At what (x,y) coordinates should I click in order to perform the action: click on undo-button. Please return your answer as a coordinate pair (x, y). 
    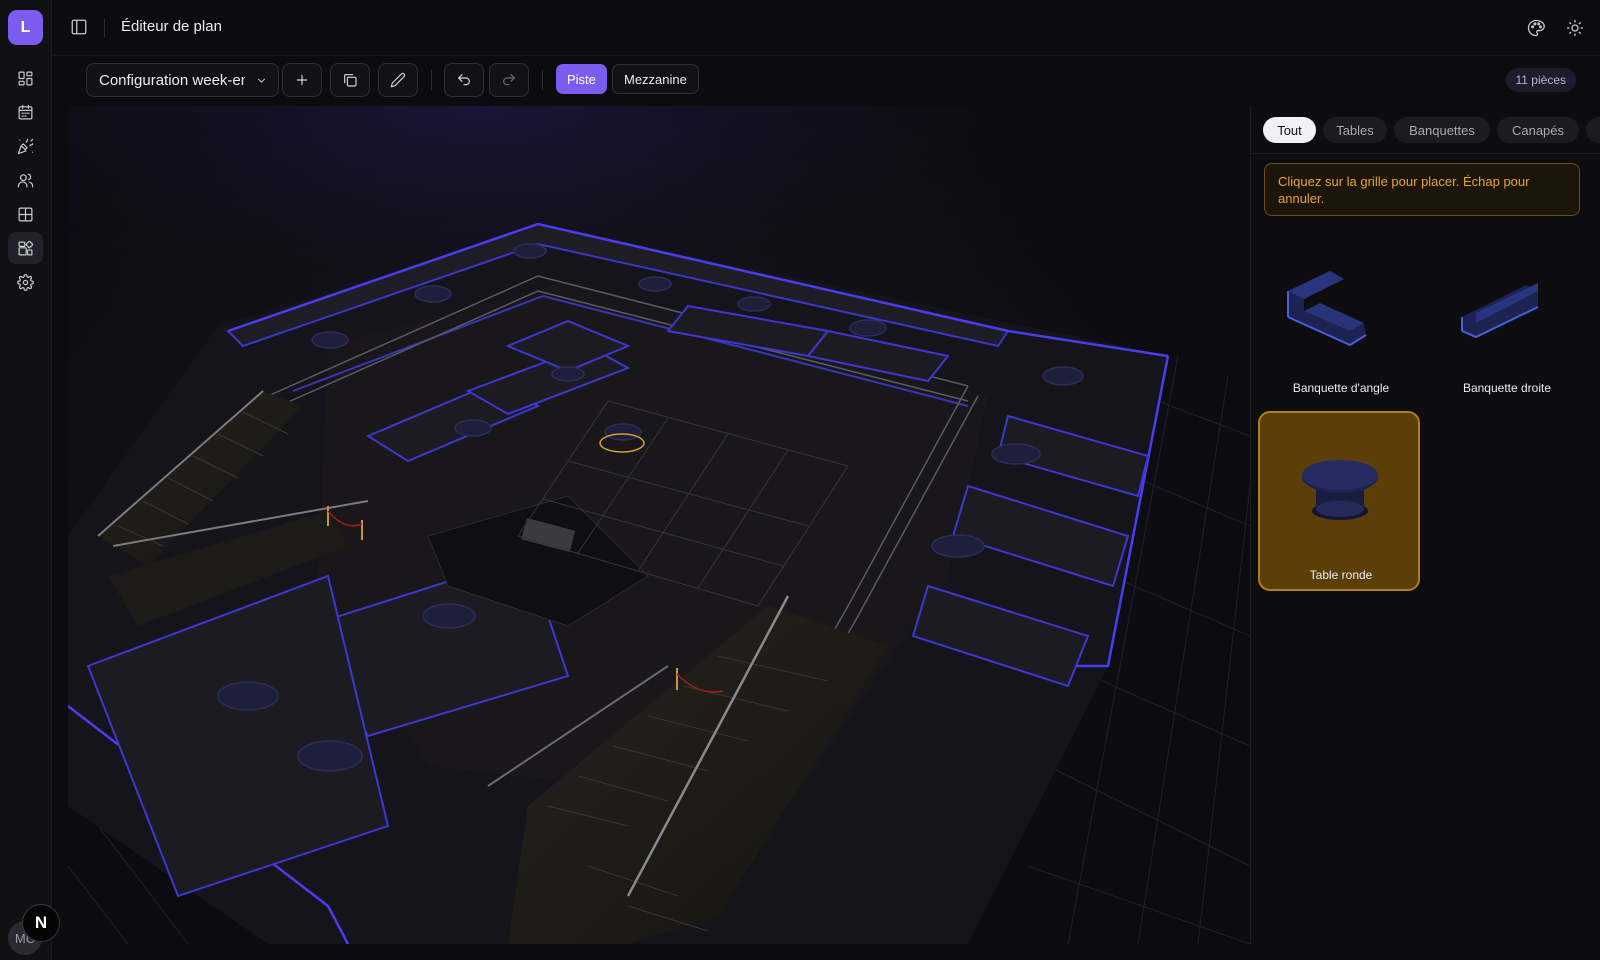
    Looking at the image, I should click on (464, 80).